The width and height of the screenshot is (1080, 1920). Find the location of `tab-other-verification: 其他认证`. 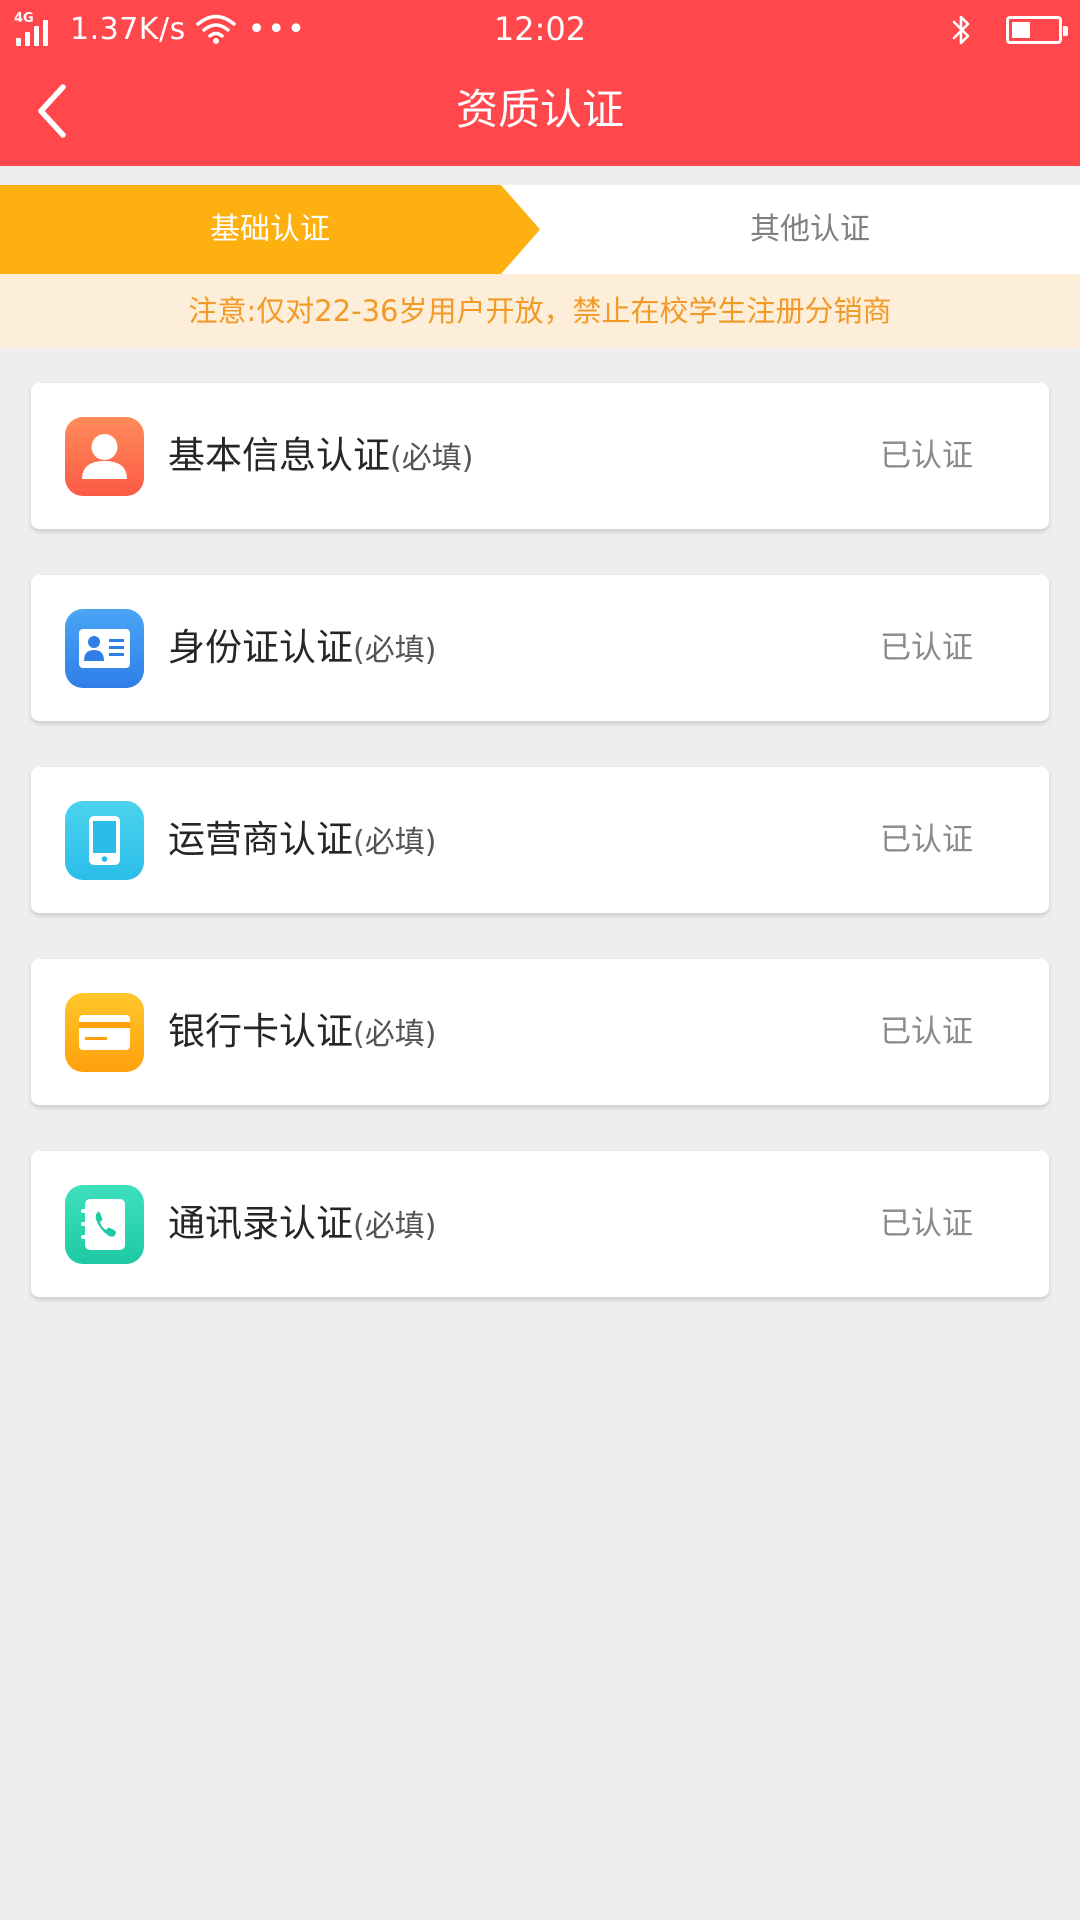

tab-other-verification: 其他认证 is located at coordinates (810, 229).